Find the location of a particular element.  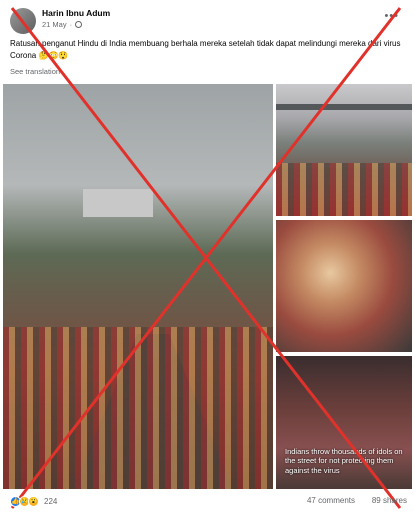

caption-emoji: 🤔😳😲 is located at coordinates (53, 55).